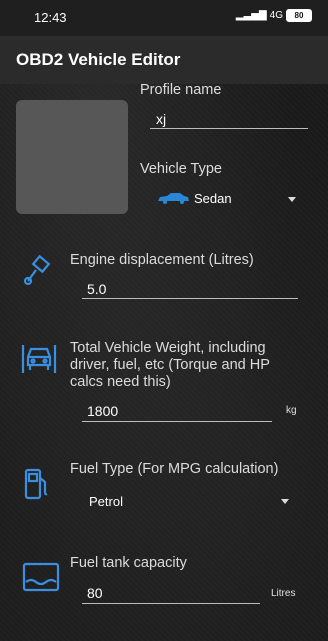 The width and height of the screenshot is (328, 641). I want to click on status-time: 12:43, so click(50, 17).